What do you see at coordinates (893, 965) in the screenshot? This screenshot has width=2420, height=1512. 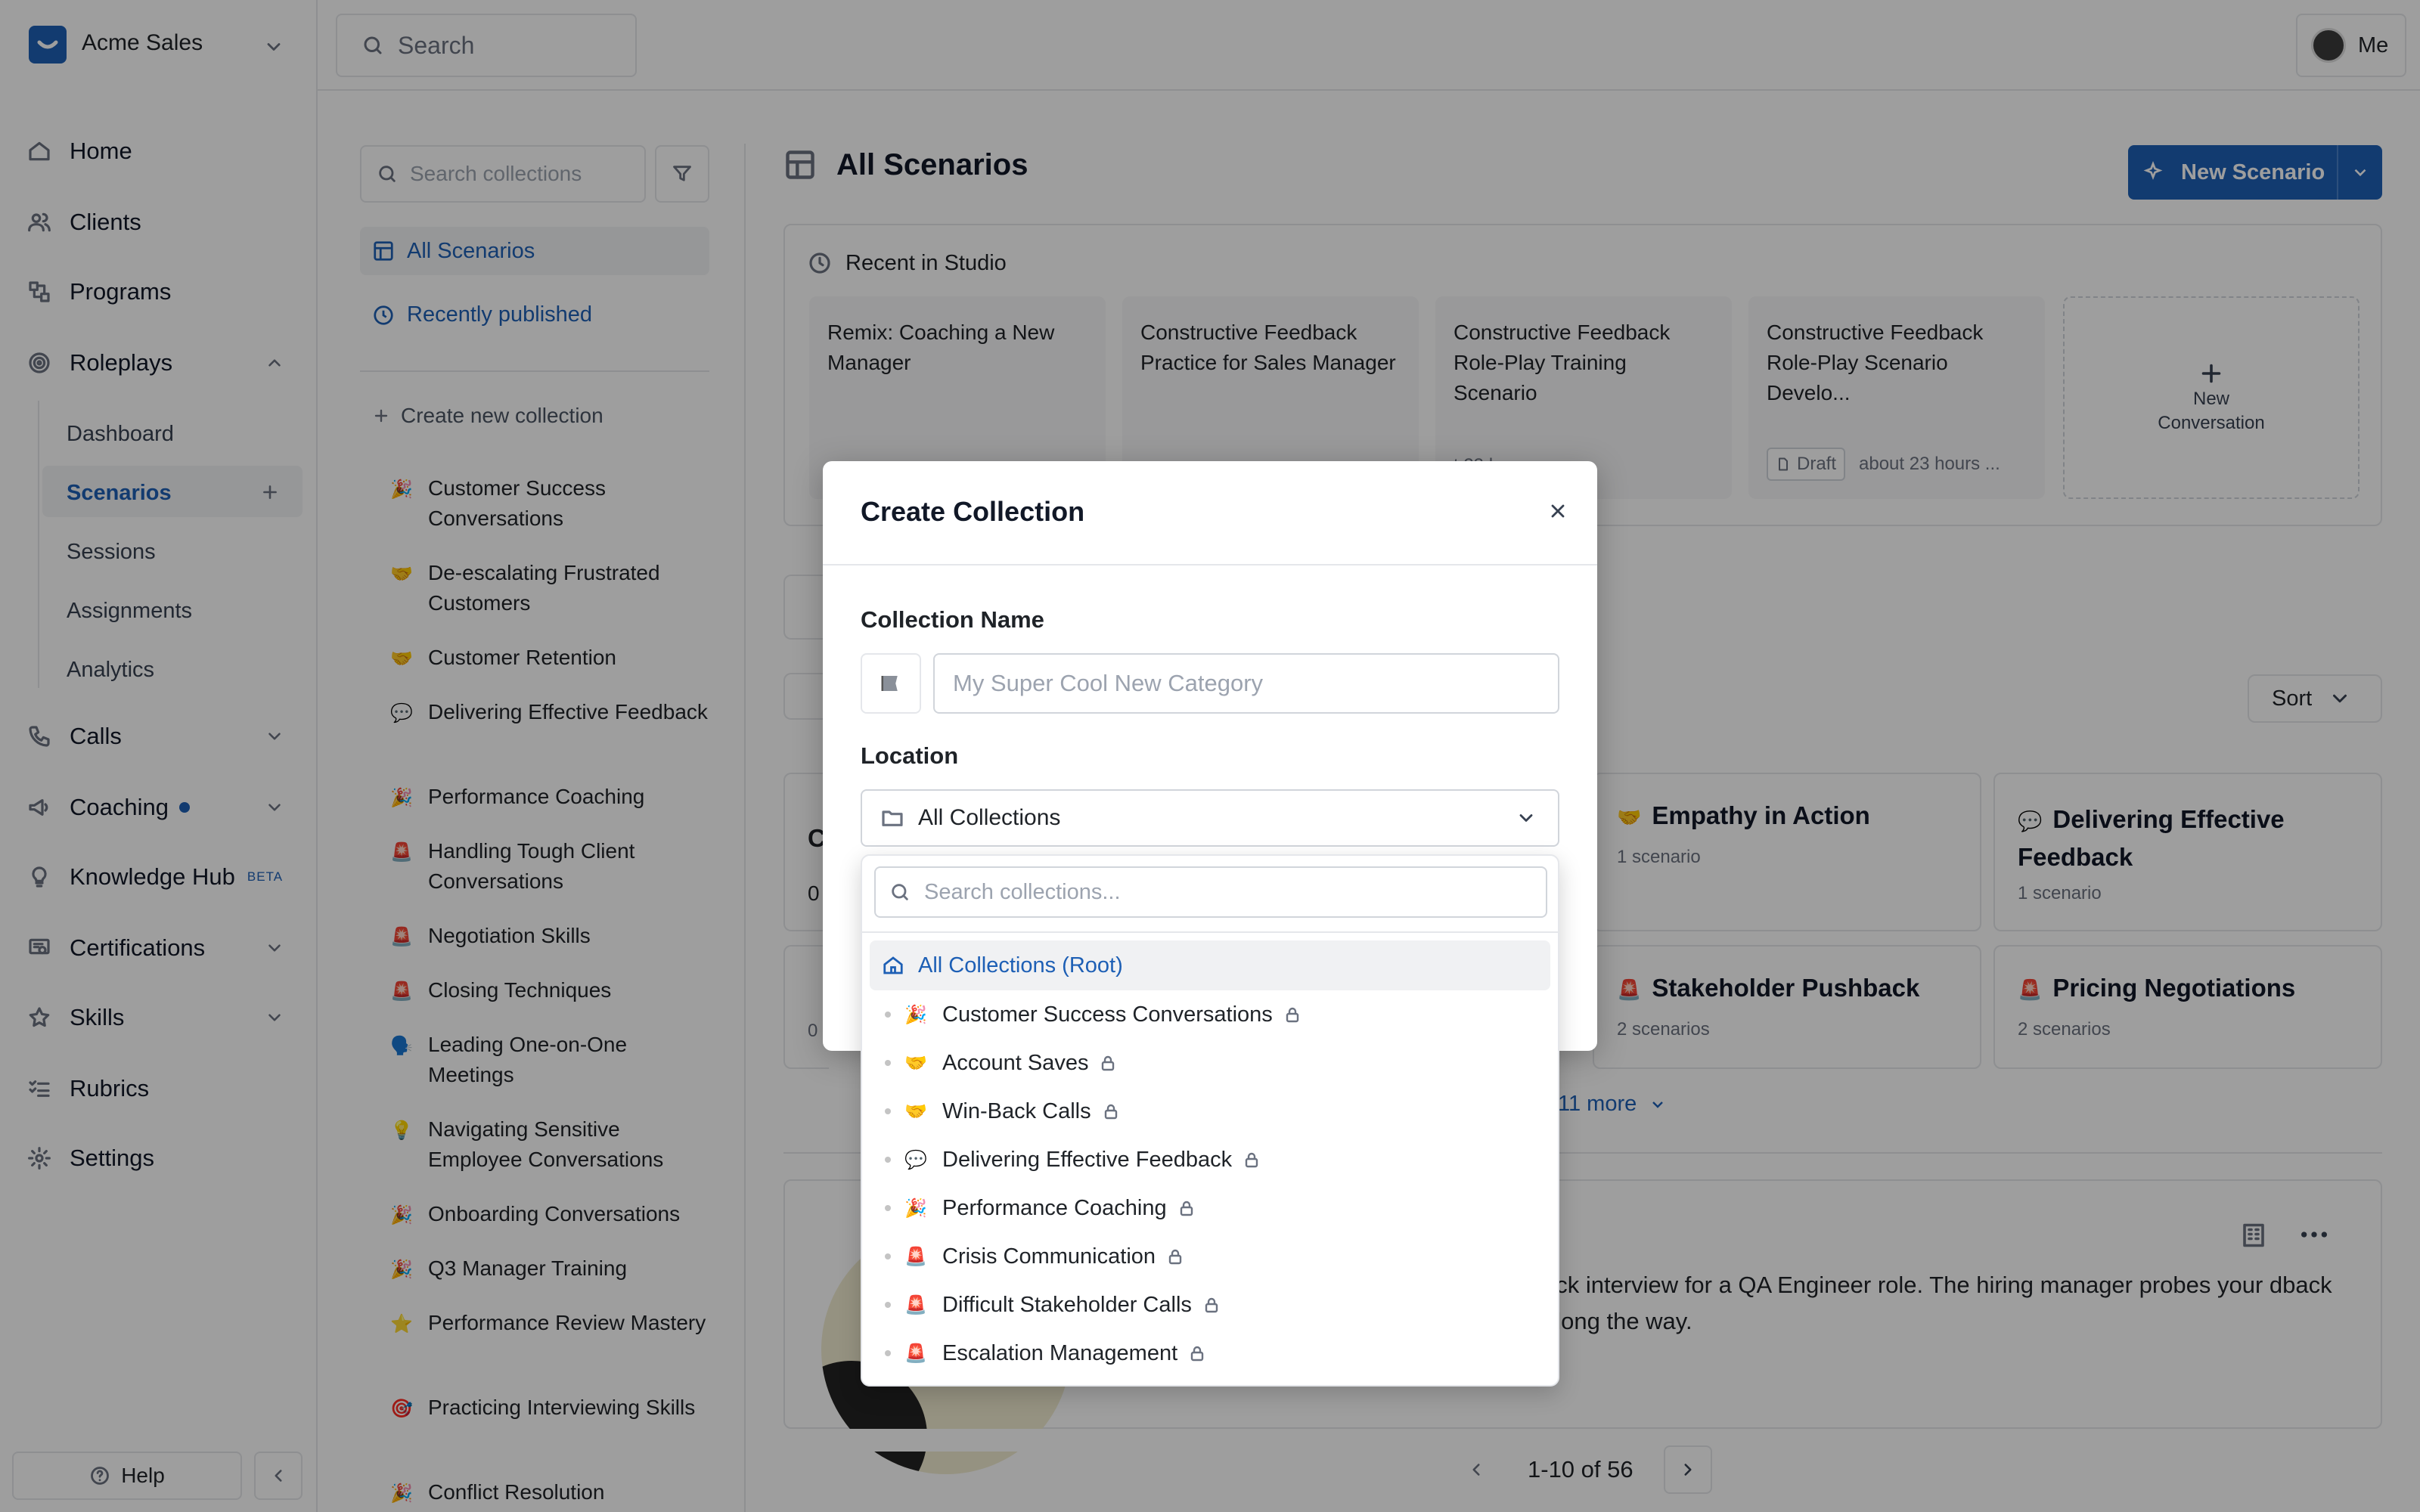 I see `home-icon` at bounding box center [893, 965].